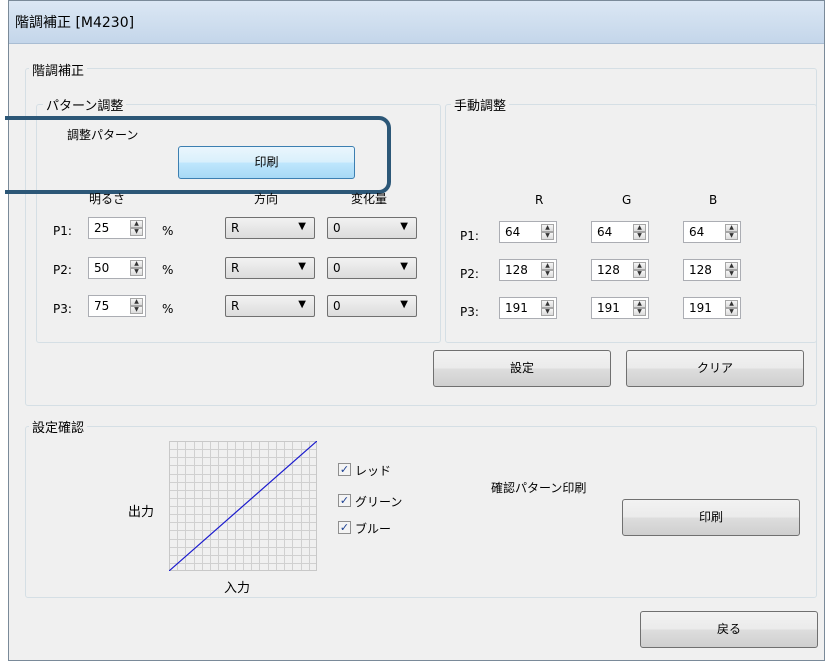 Image resolution: width=827 pixels, height=663 pixels. What do you see at coordinates (469, 312) in the screenshot?
I see `manual-row-label: P3:` at bounding box center [469, 312].